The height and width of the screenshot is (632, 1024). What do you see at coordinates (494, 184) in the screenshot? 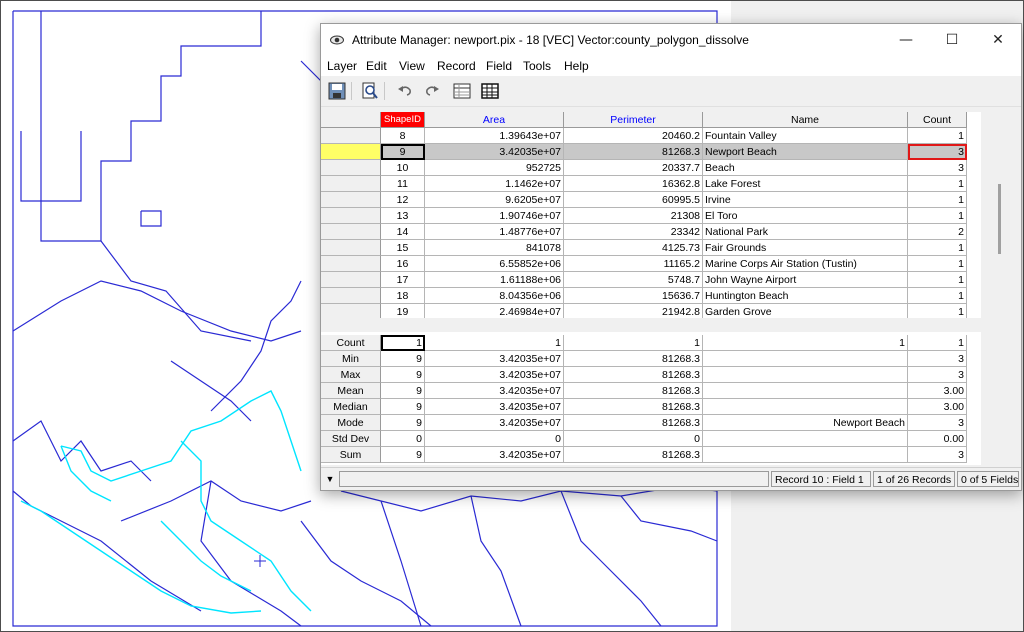
I see `table-cell: 1.1462e+07` at bounding box center [494, 184].